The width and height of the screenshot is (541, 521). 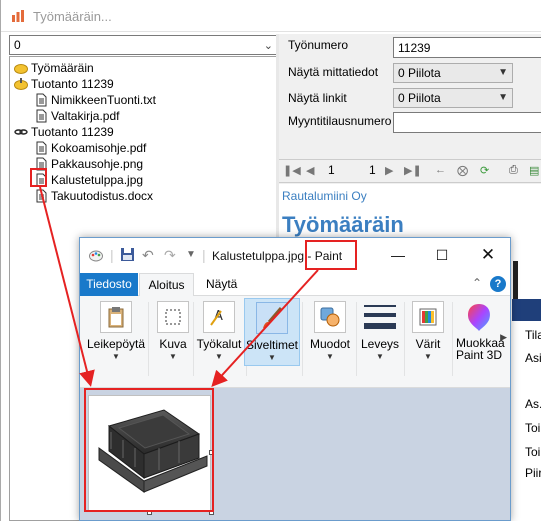 I want to click on sales-order-field, so click(x=467, y=122).